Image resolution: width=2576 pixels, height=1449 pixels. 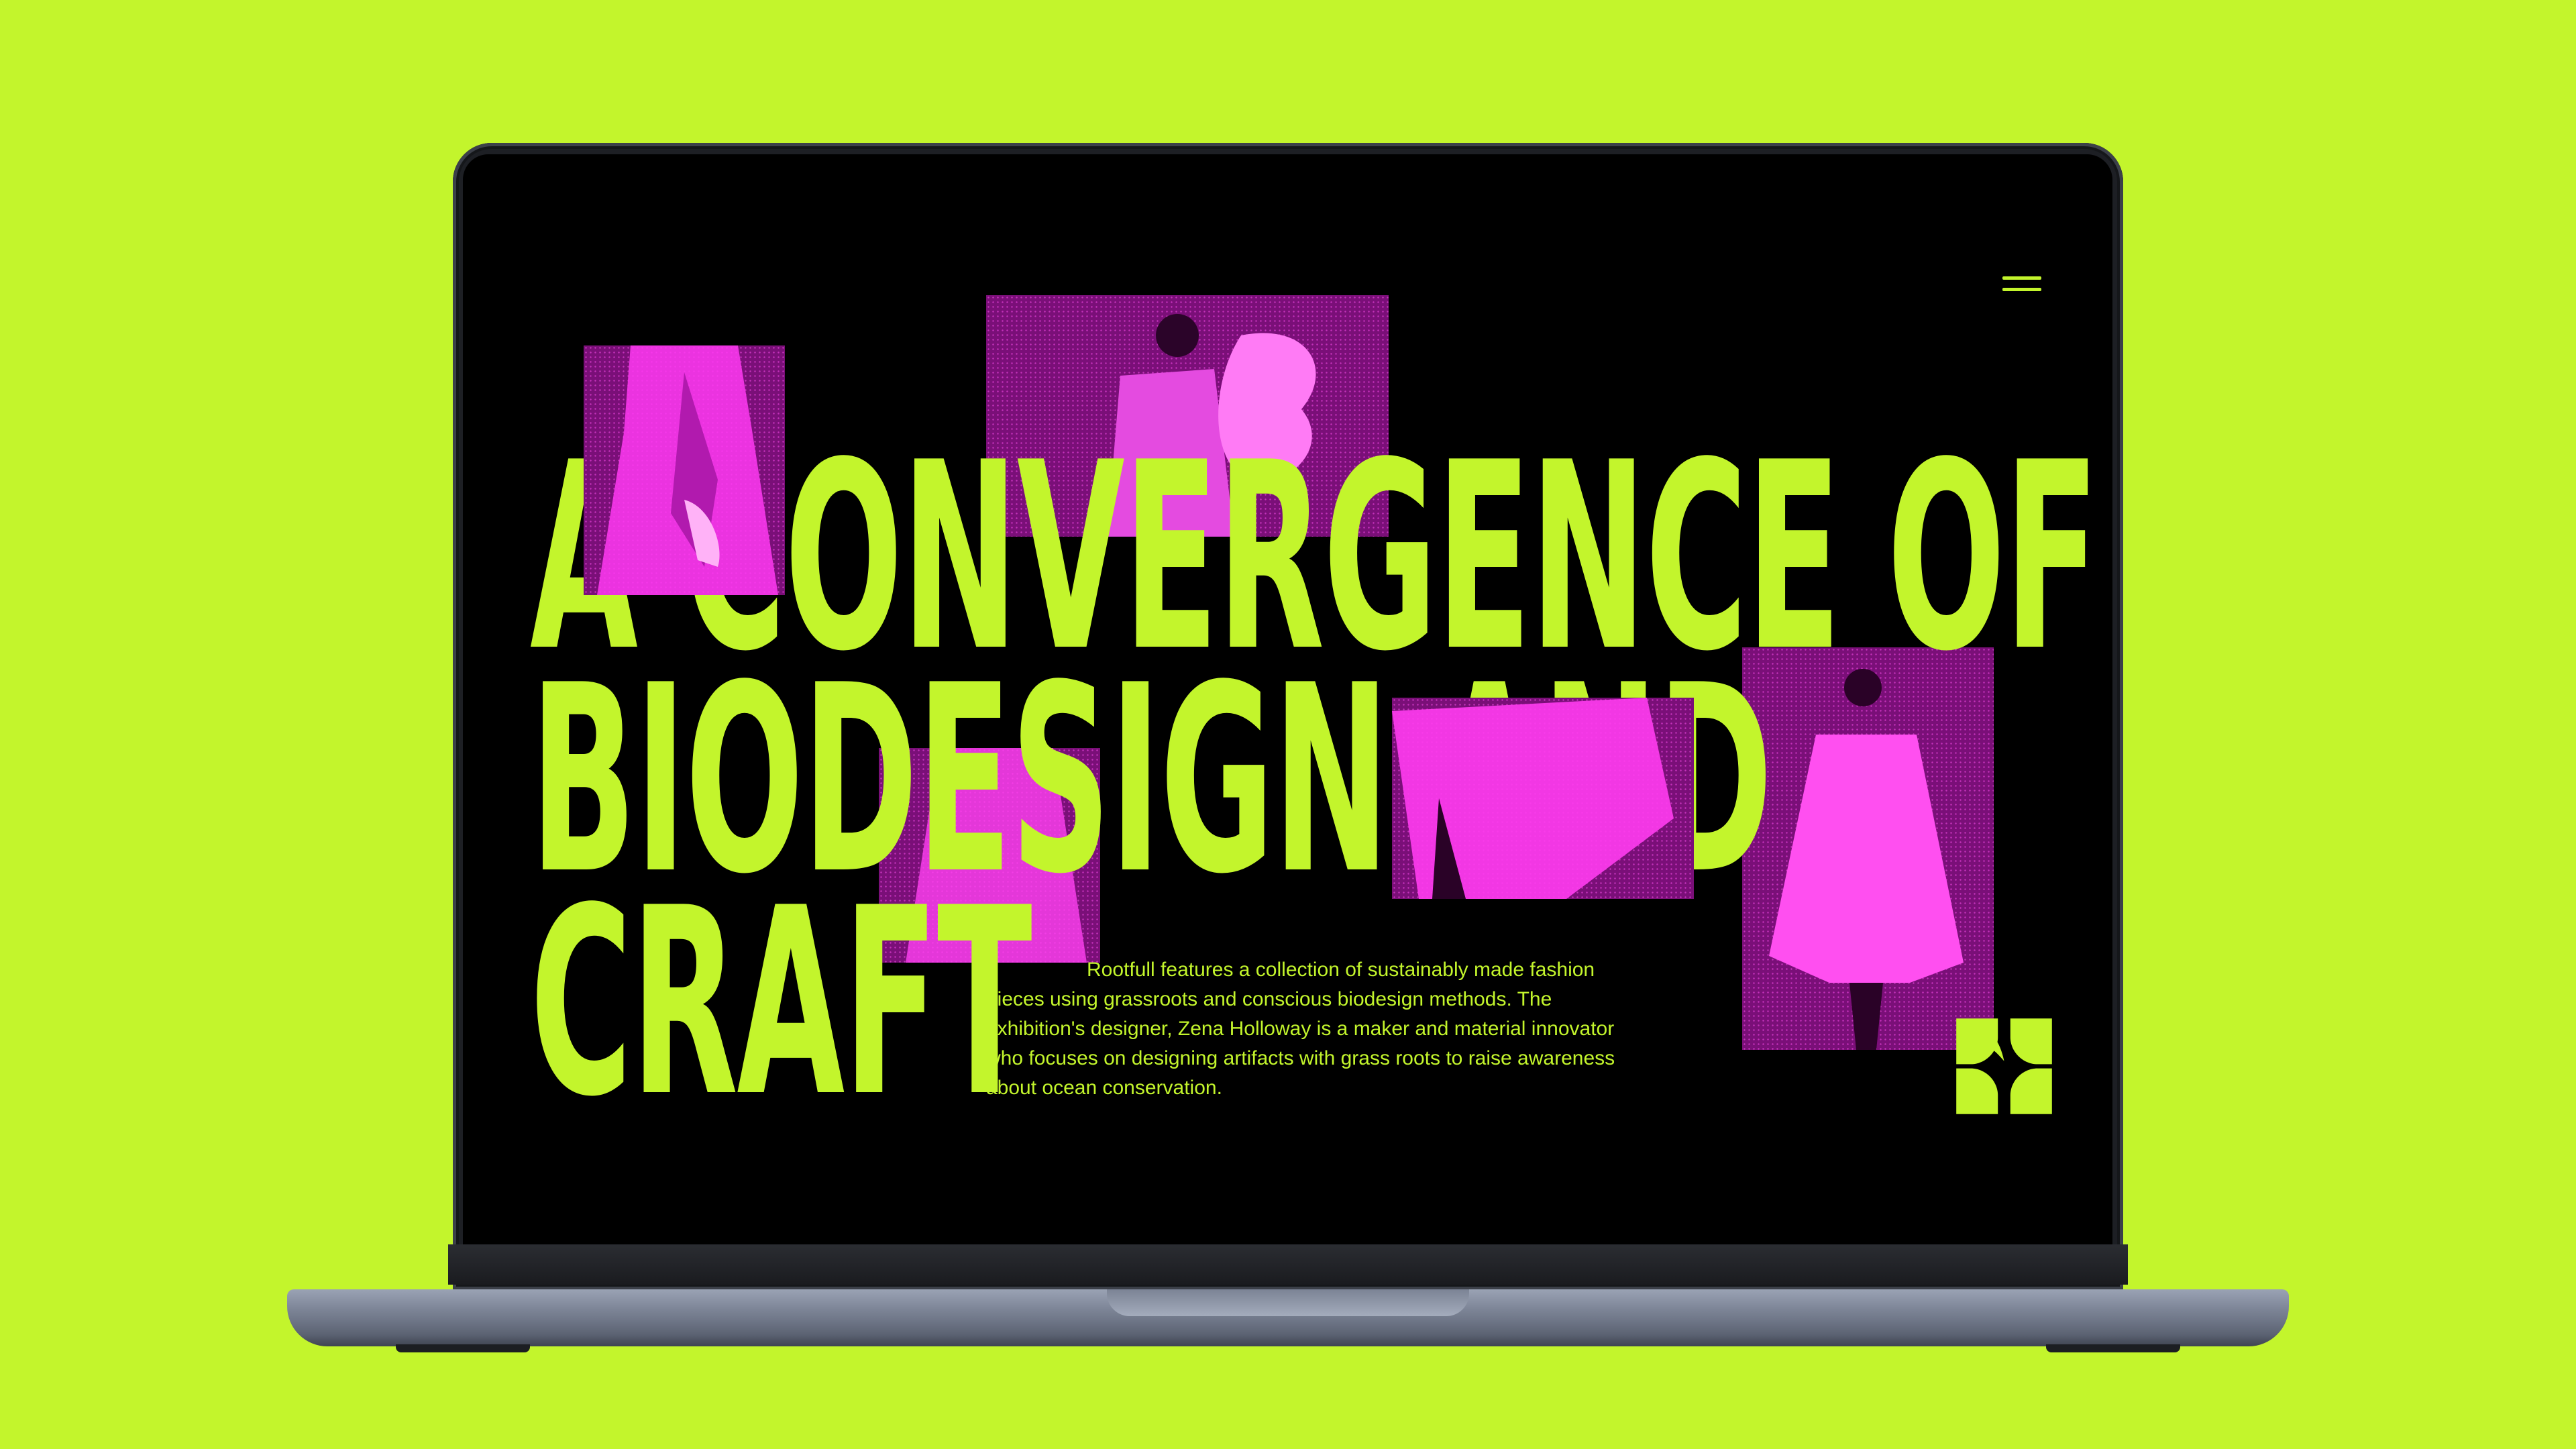 What do you see at coordinates (684, 470) in the screenshot?
I see `photo-dress-detail` at bounding box center [684, 470].